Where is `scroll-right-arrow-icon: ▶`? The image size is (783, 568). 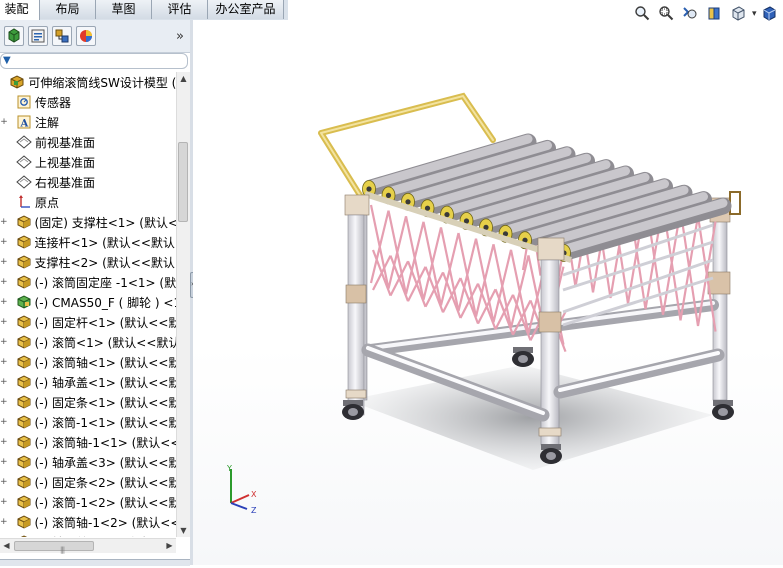 scroll-right-arrow-icon: ▶ is located at coordinates (169, 546).